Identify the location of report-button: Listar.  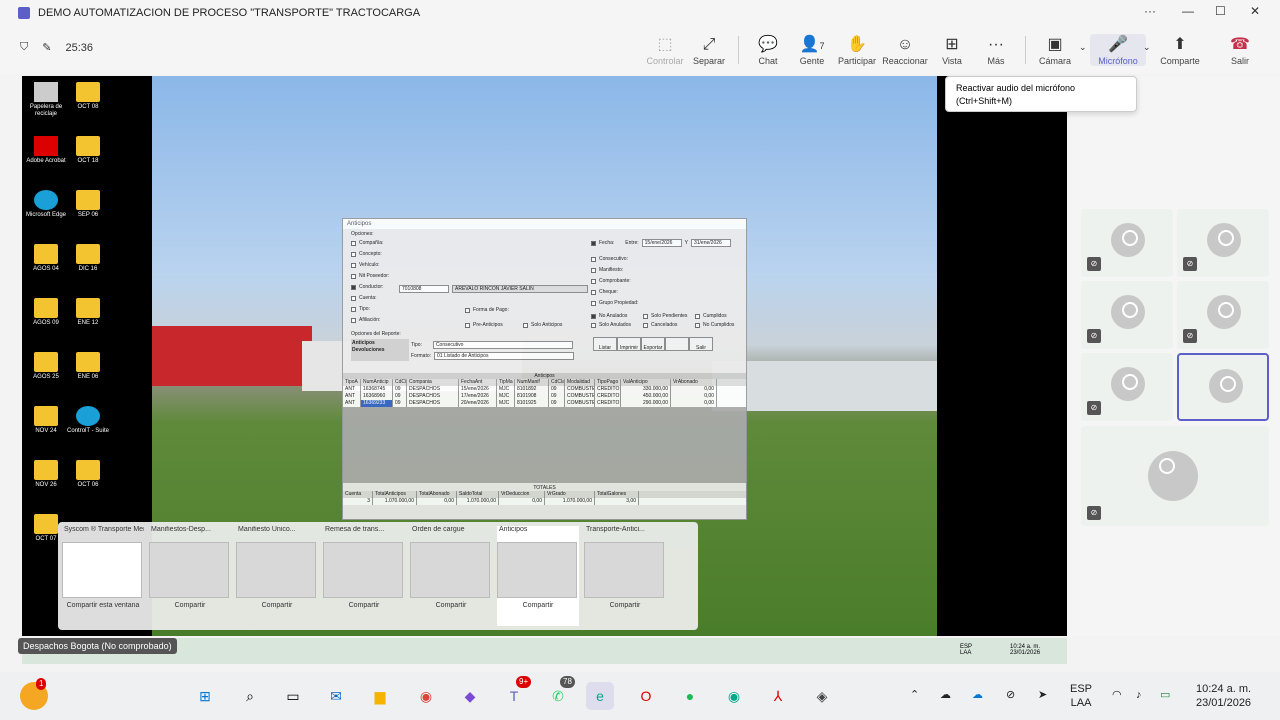
(605, 344).